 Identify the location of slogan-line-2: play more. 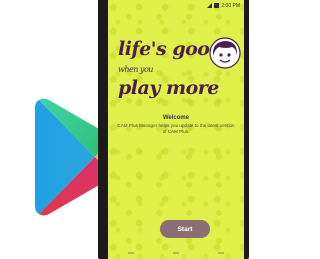
(168, 88).